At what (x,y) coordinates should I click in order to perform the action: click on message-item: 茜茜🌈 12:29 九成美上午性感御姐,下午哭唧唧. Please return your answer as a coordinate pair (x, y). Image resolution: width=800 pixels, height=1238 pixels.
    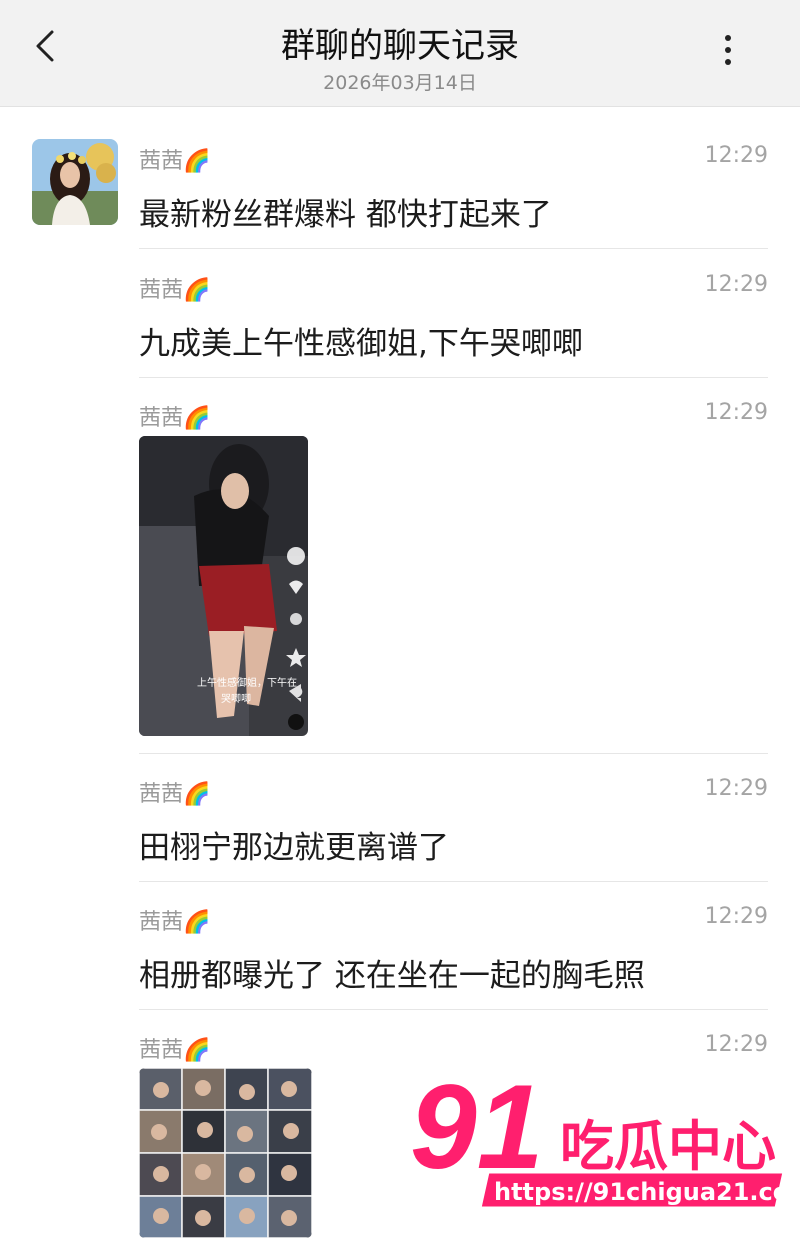
    Looking at the image, I should click on (453, 317).